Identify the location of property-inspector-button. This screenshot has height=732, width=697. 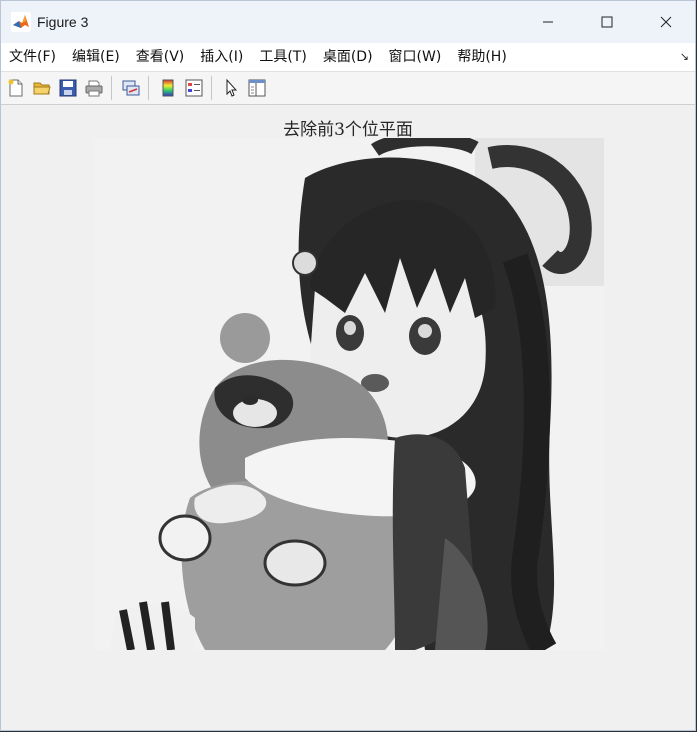
(257, 88).